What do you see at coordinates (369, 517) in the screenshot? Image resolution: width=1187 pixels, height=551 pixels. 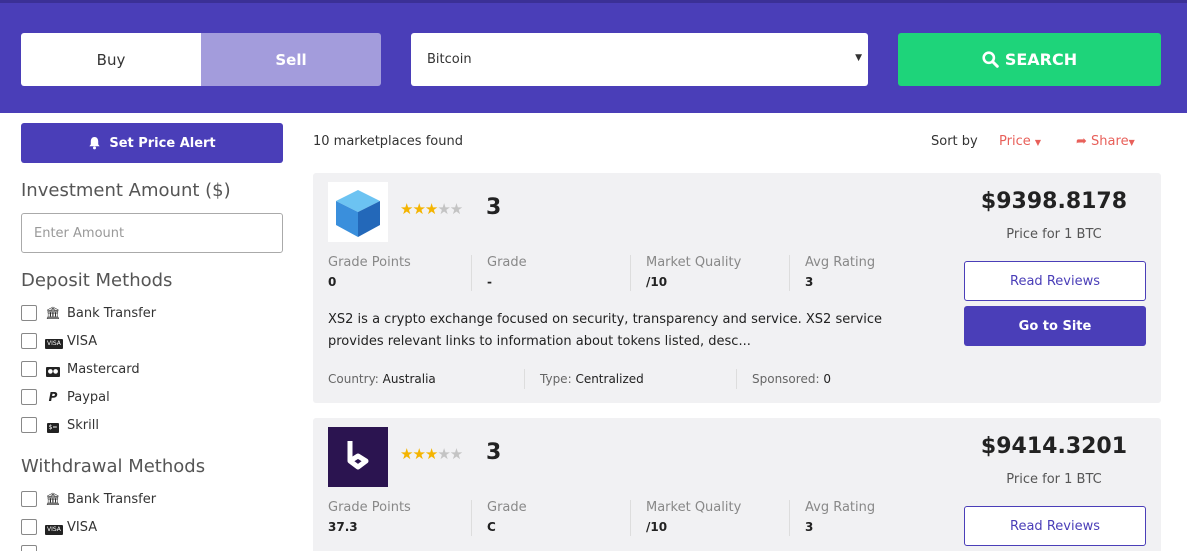 I see `grade-points: Grade Points 37.3` at bounding box center [369, 517].